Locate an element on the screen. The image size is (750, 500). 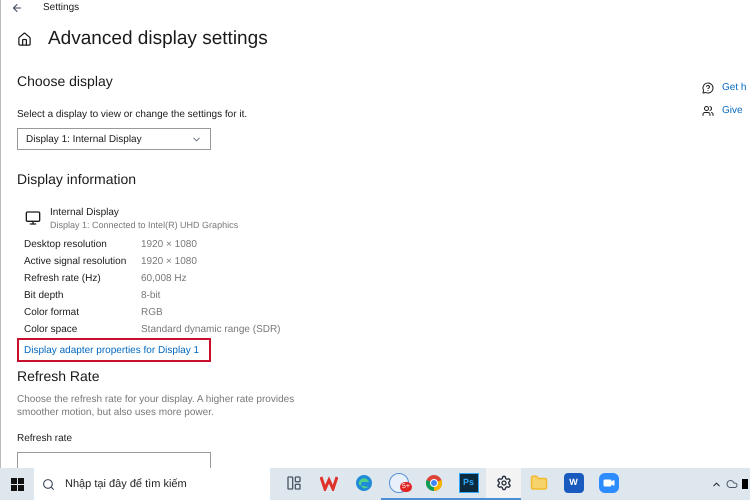
back-icon is located at coordinates (17, 8).